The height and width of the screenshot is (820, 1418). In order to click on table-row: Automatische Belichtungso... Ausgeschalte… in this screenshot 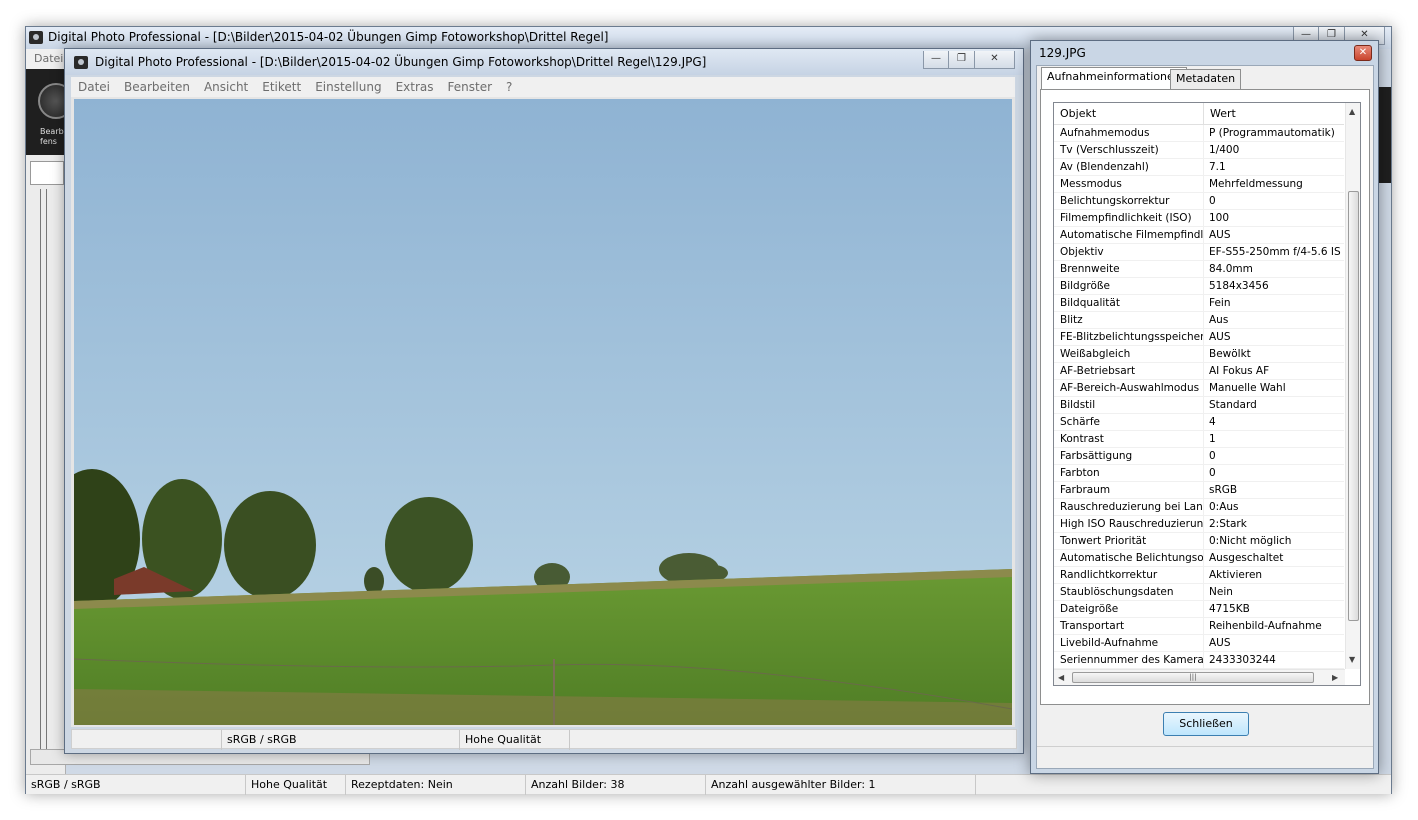, I will do `click(1199, 558)`.